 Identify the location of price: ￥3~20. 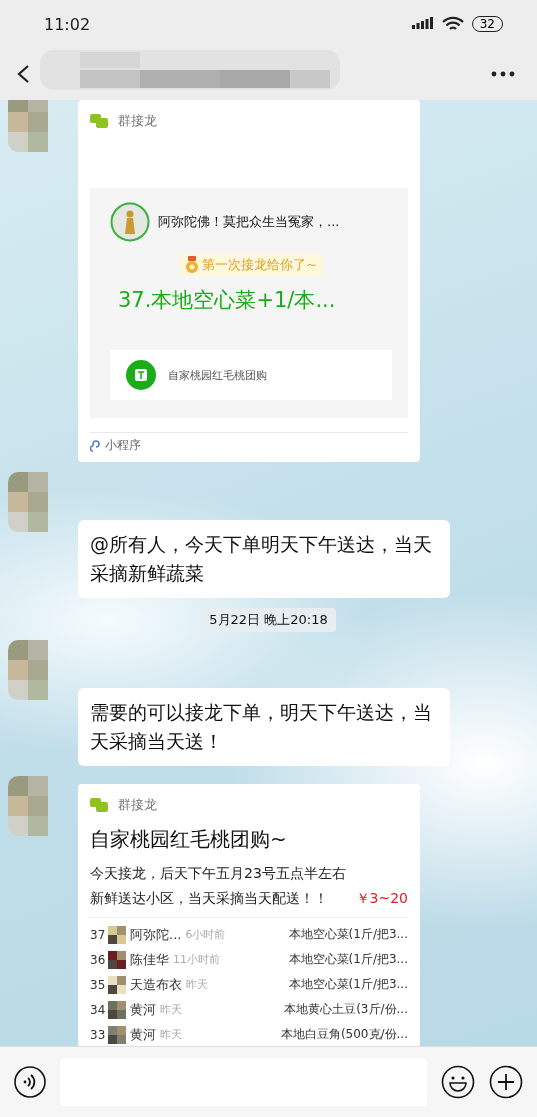
(381, 898).